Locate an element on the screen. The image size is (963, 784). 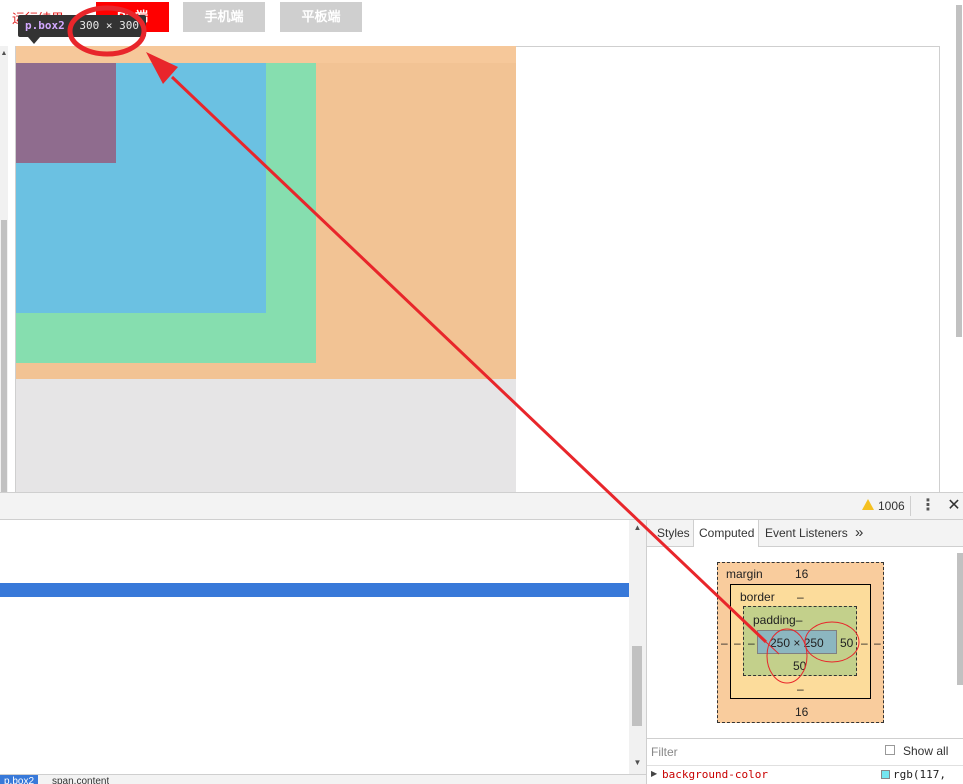
tooltip-arrow-icon is located at coordinates (34, 40).